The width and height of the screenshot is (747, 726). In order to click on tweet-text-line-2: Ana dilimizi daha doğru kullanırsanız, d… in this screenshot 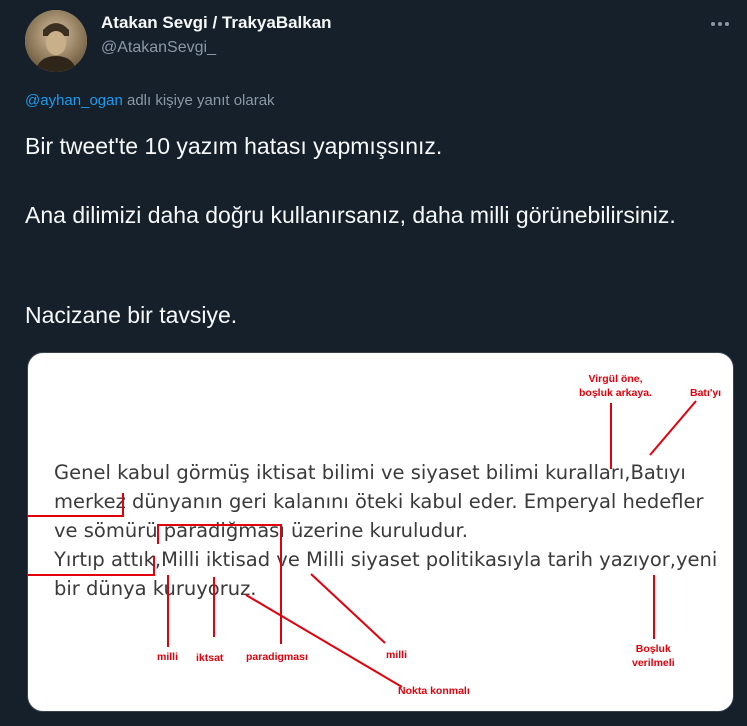, I will do `click(350, 215)`.